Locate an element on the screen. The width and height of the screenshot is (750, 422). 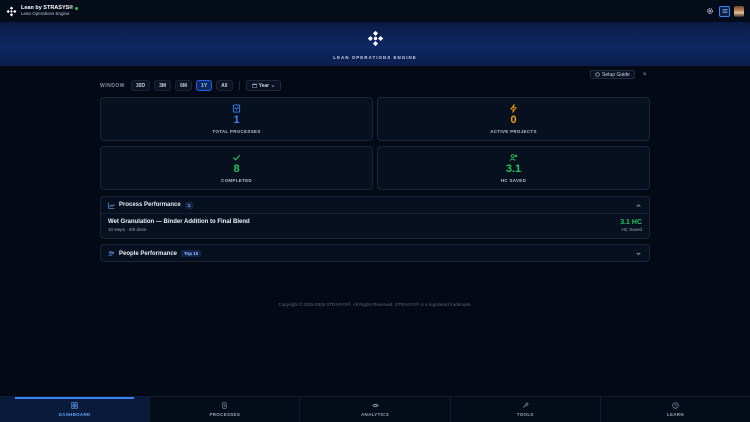
stat-label: ACTIVE PROJECTS is located at coordinates (513, 131).